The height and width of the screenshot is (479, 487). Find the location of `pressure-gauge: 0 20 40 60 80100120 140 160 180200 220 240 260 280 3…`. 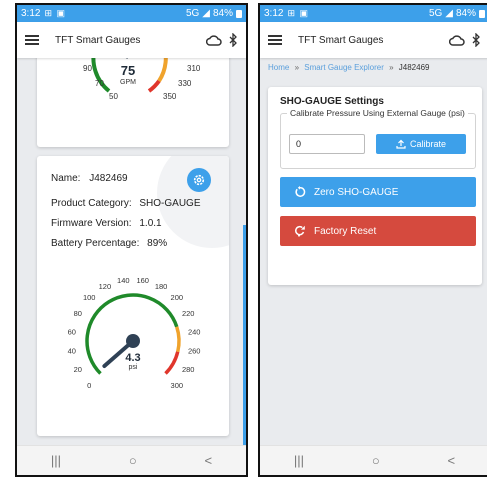

pressure-gauge: 0 20 40 60 80100120 140 160 180200 220 240 260 280 3… is located at coordinates (134, 333).